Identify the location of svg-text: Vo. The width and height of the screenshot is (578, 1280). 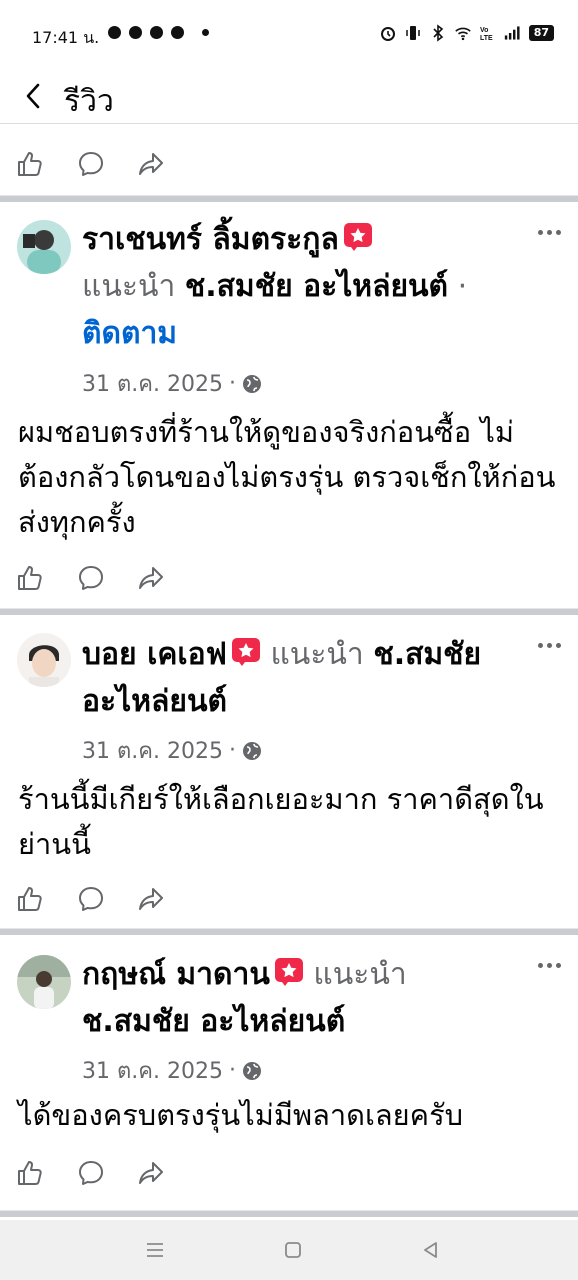
(484, 30).